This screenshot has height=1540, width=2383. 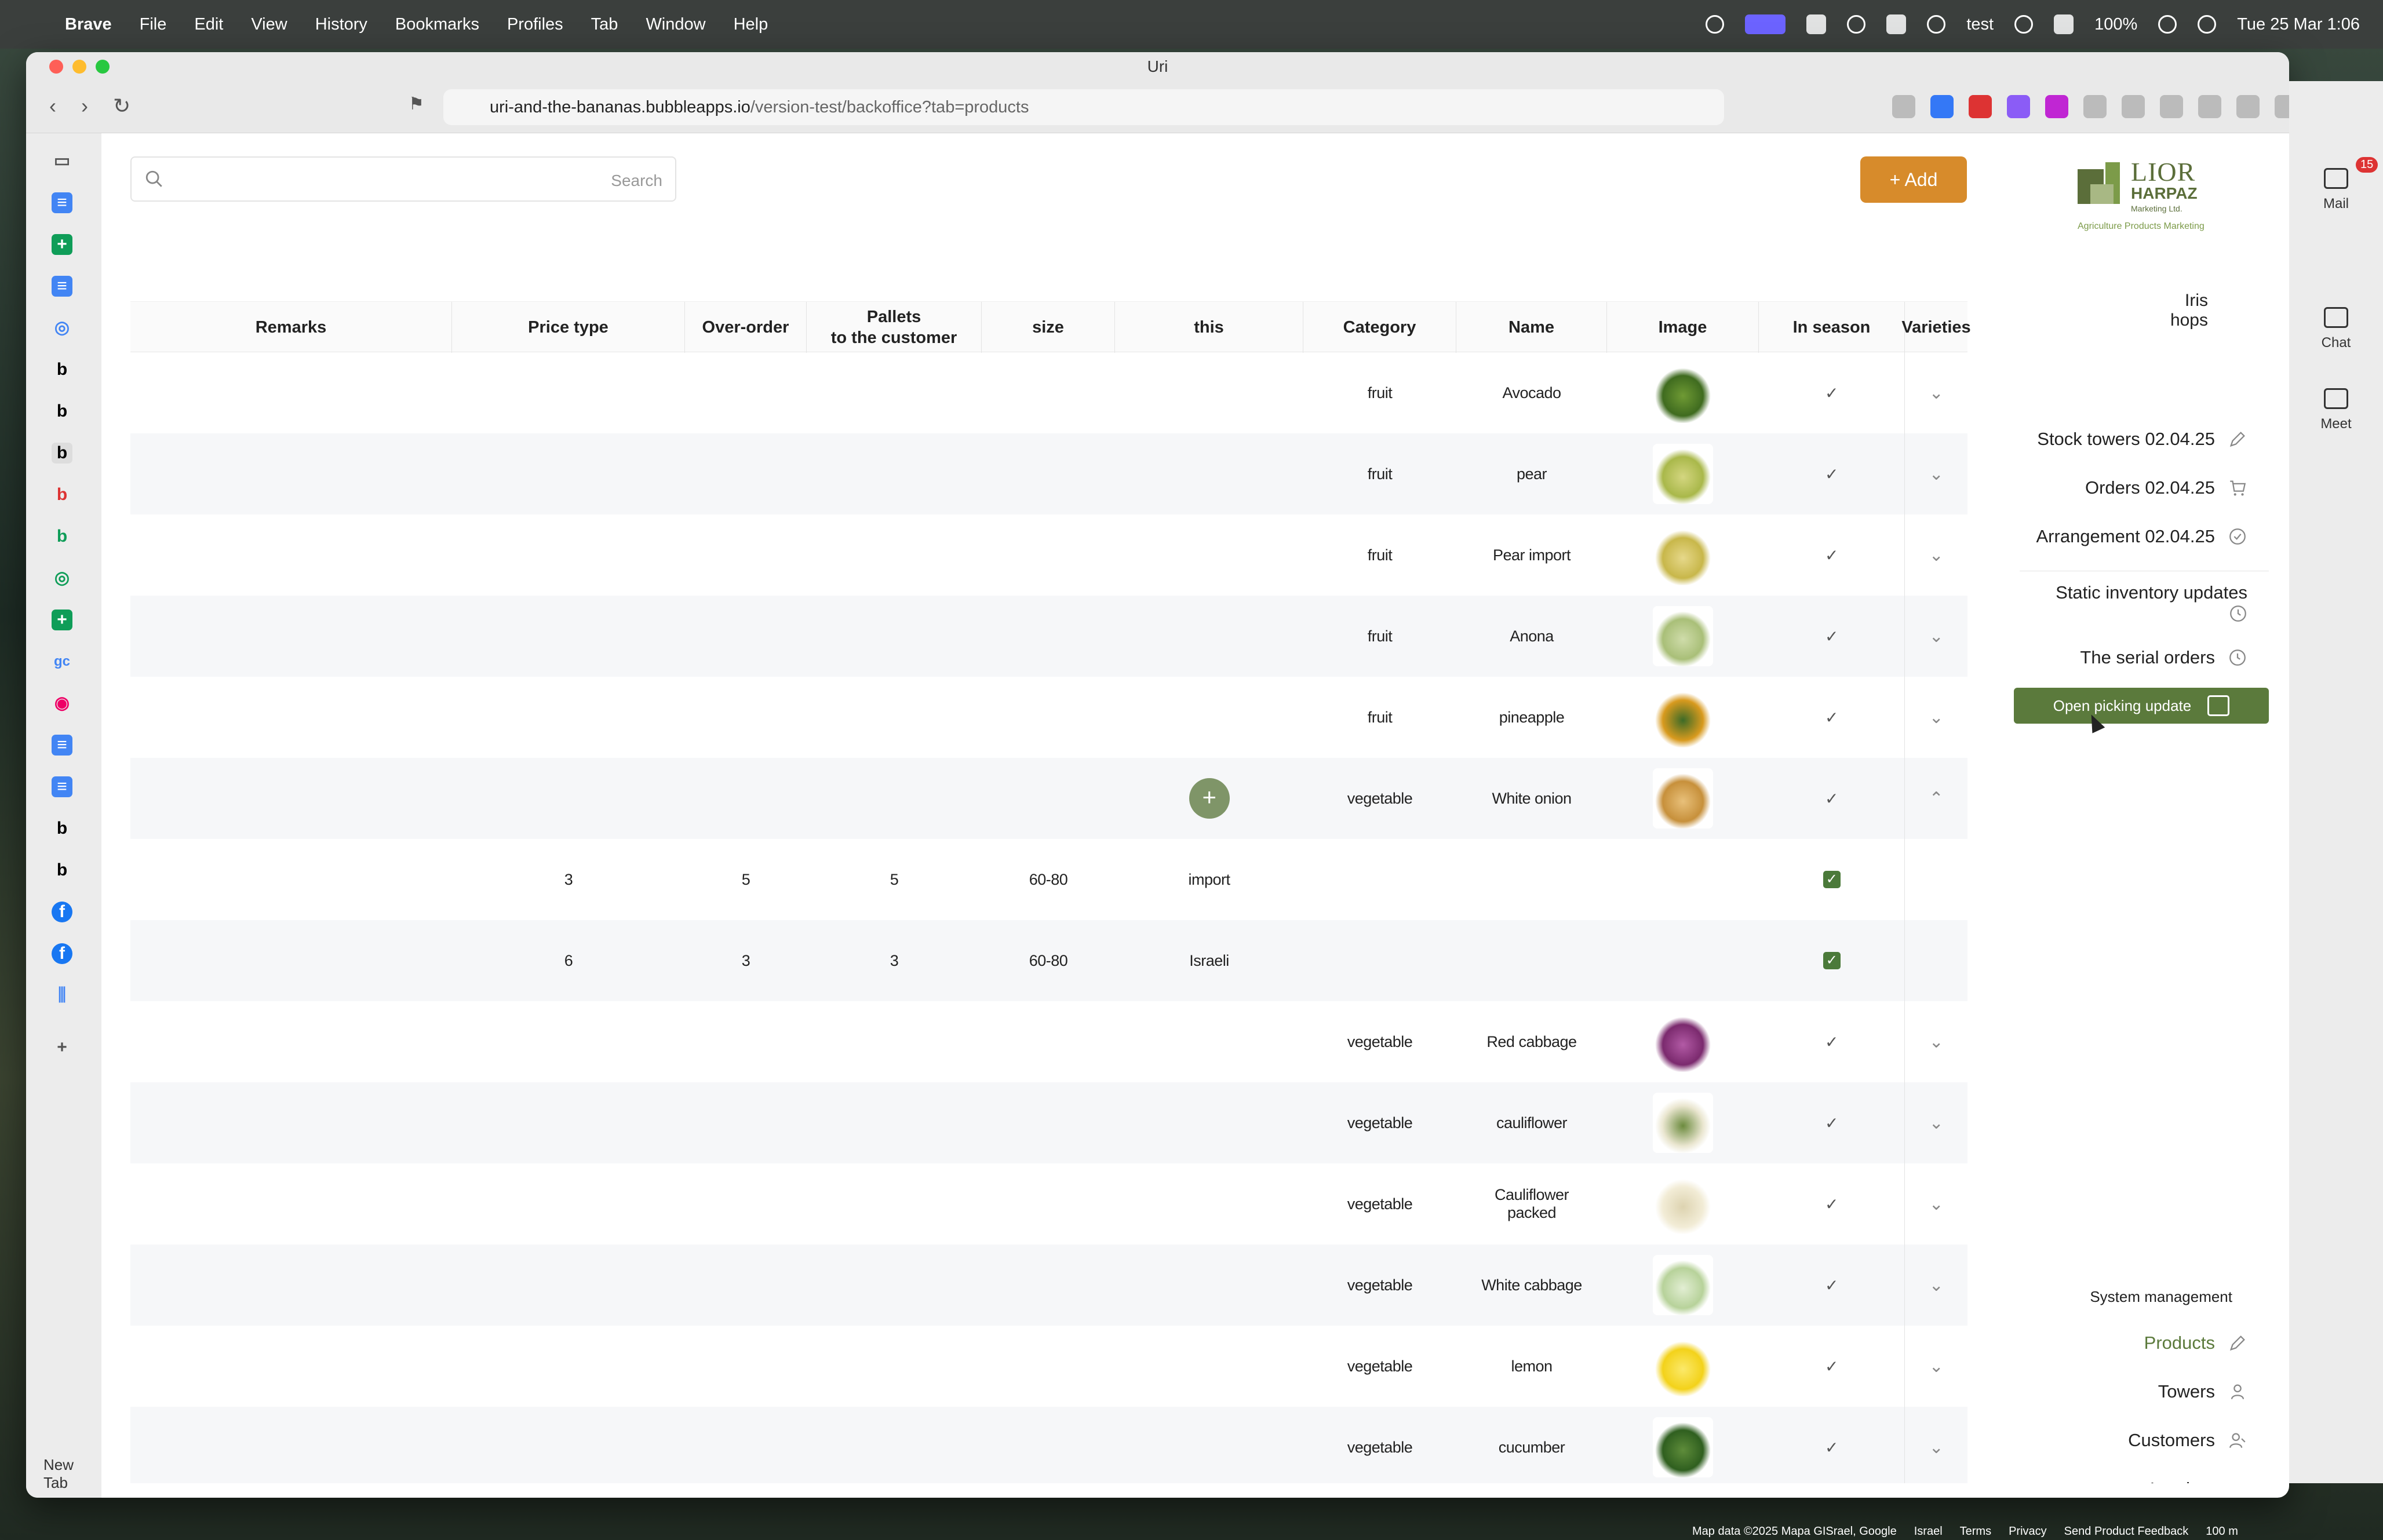 What do you see at coordinates (2019, 106) in the screenshot?
I see `extension-purple-icon` at bounding box center [2019, 106].